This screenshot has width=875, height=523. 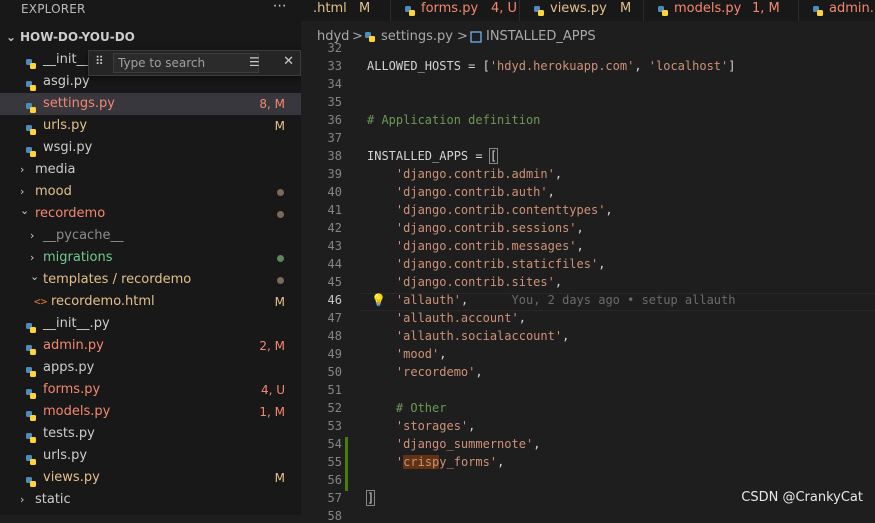 I want to click on tree-item: ⌄ recordemo, so click(x=150, y=214).